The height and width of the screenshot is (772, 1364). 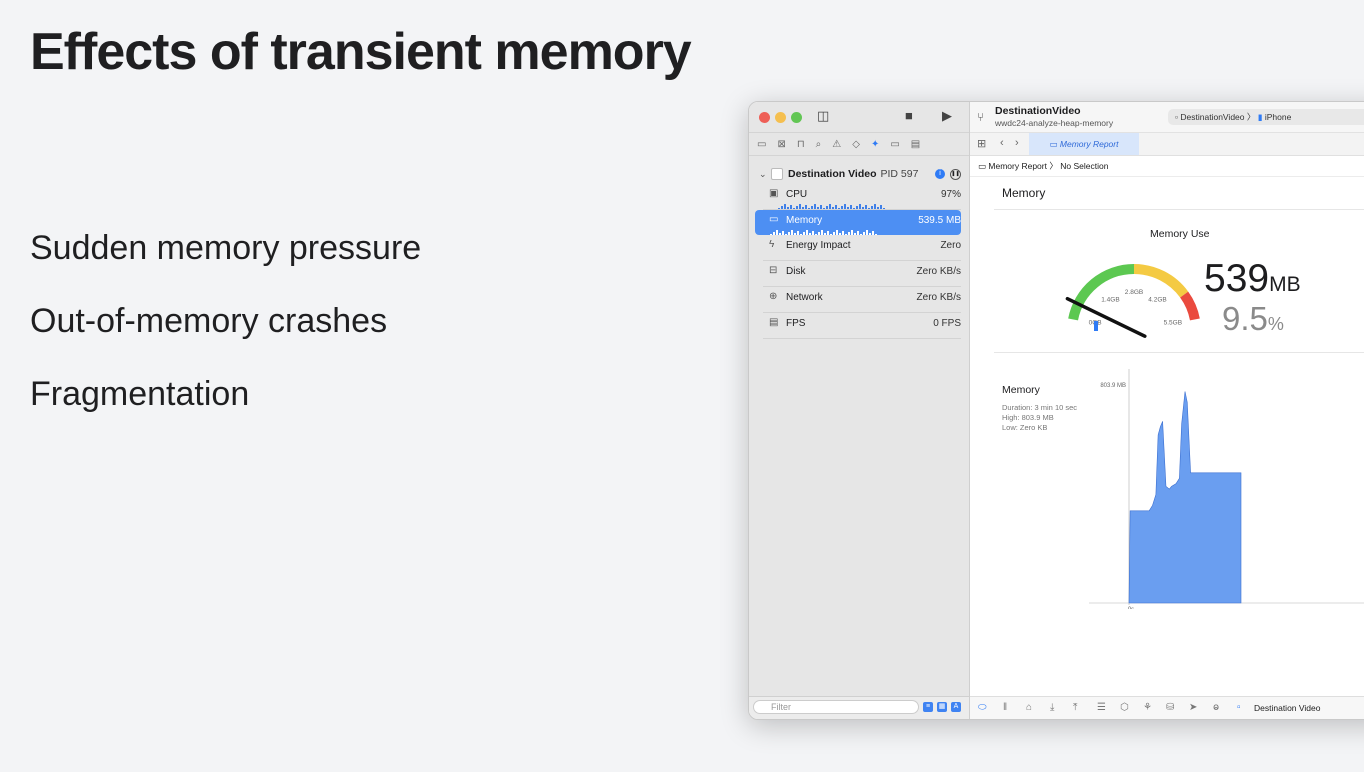 I want to click on step-into-icon: ⤓, so click(x=1052, y=707).